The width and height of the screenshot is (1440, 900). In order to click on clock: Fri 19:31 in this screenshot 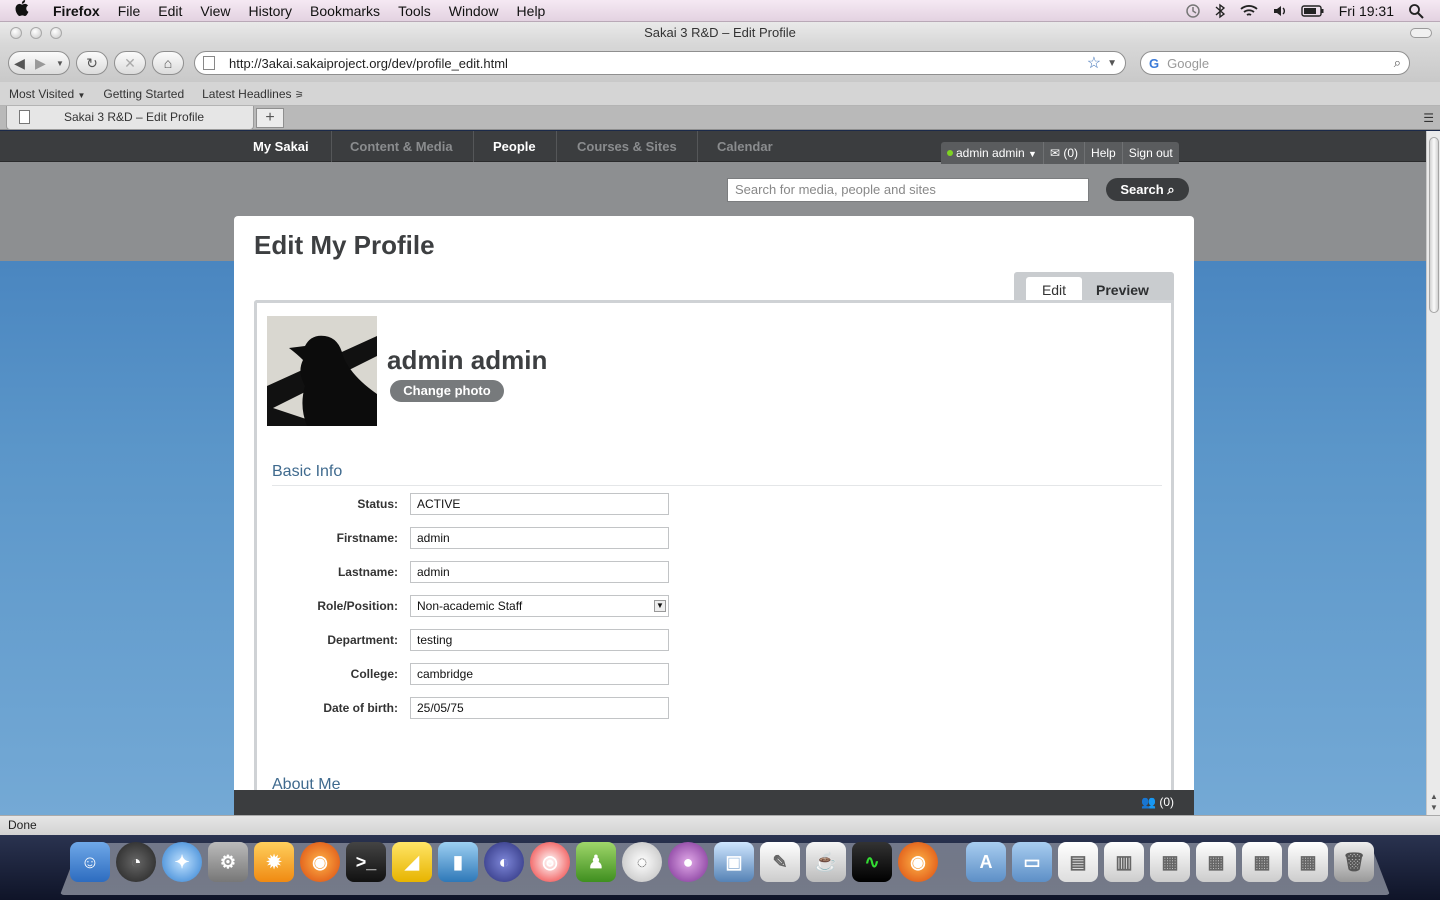, I will do `click(1366, 11)`.